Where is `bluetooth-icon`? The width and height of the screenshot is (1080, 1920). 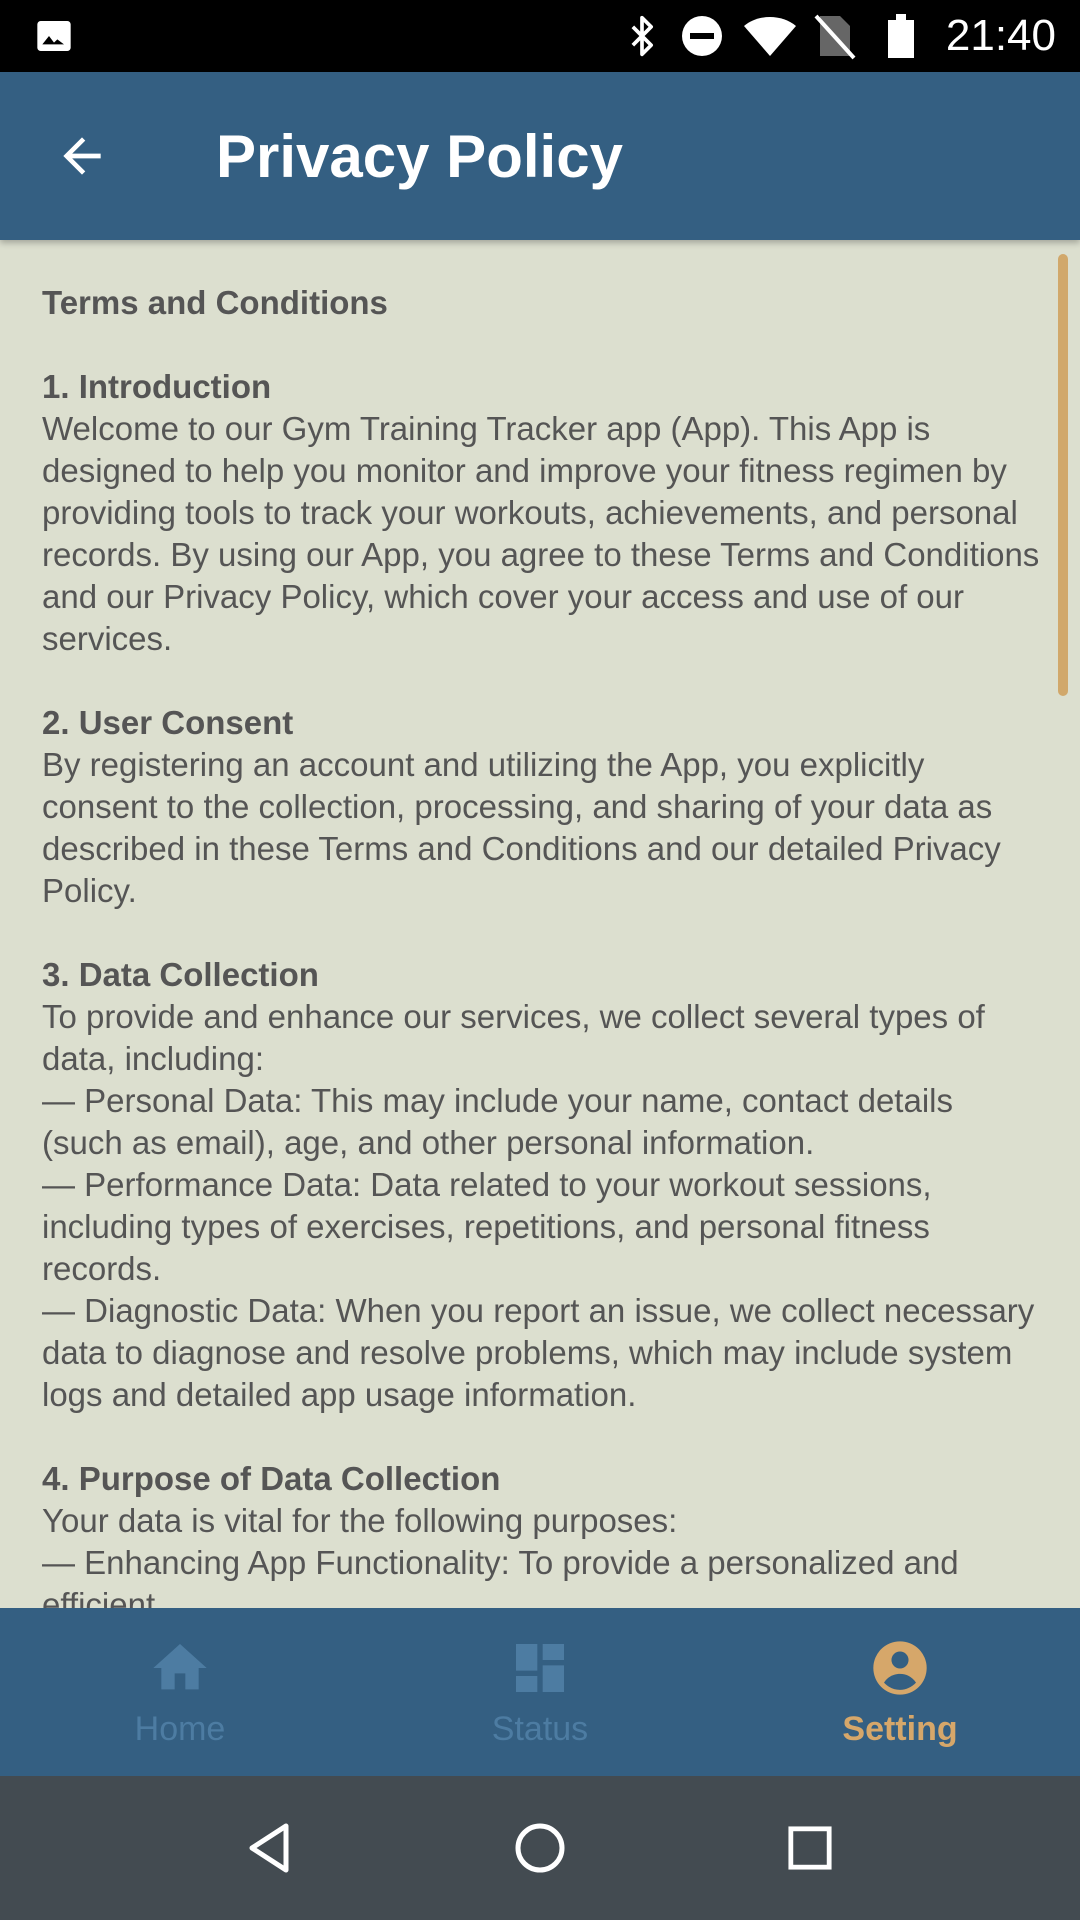
bluetooth-icon is located at coordinates (642, 36).